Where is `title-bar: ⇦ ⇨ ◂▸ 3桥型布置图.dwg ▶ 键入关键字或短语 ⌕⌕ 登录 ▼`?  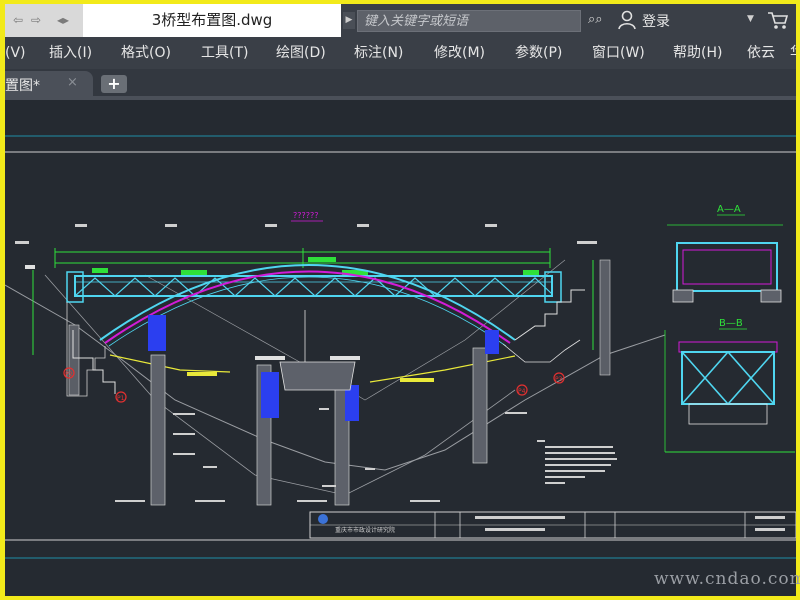 title-bar: ⇦ ⇨ ◂▸ 3桥型布置图.dwg ▶ 键入关键字或短语 ⌕⌕ 登录 ▼ is located at coordinates (400, 20).